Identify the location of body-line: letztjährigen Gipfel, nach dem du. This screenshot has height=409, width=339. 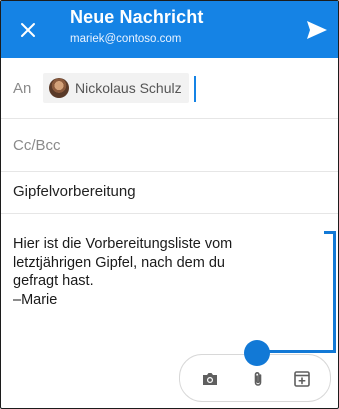
(119, 262).